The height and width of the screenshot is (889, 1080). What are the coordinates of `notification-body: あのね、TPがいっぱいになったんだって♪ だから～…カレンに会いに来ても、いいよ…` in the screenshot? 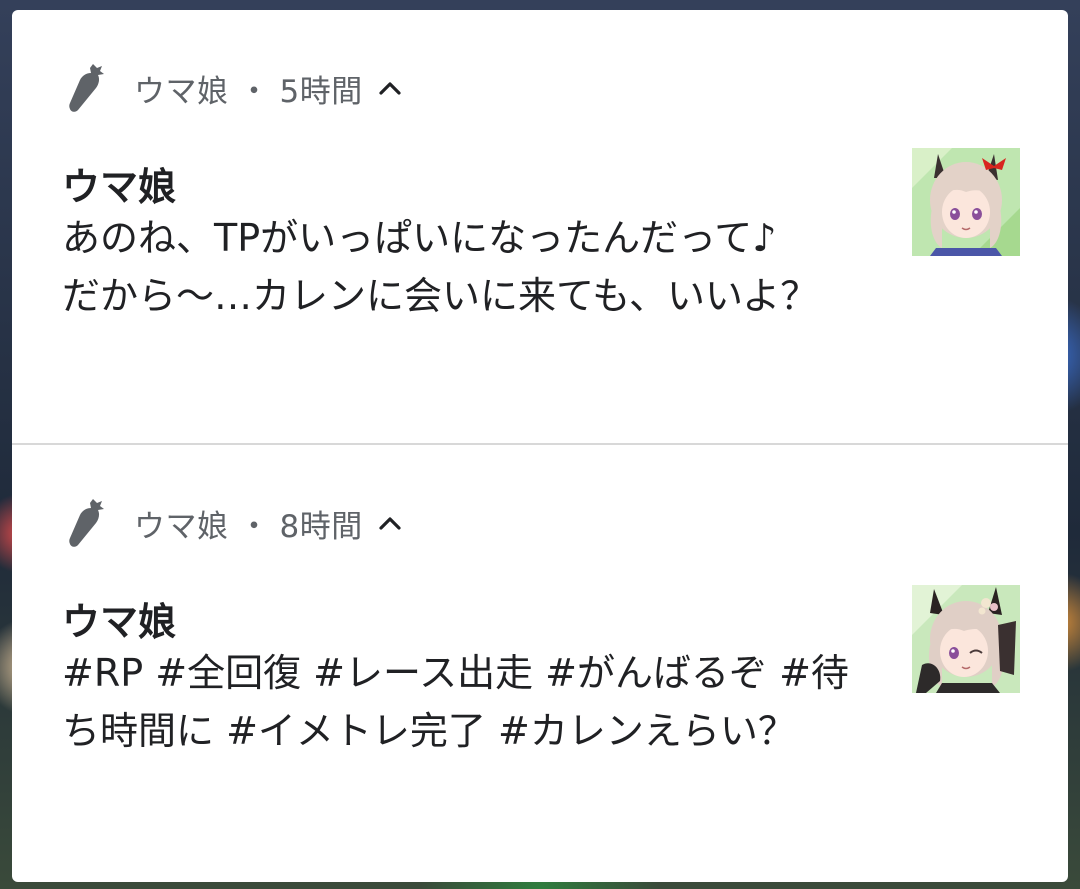 It's located at (440, 267).